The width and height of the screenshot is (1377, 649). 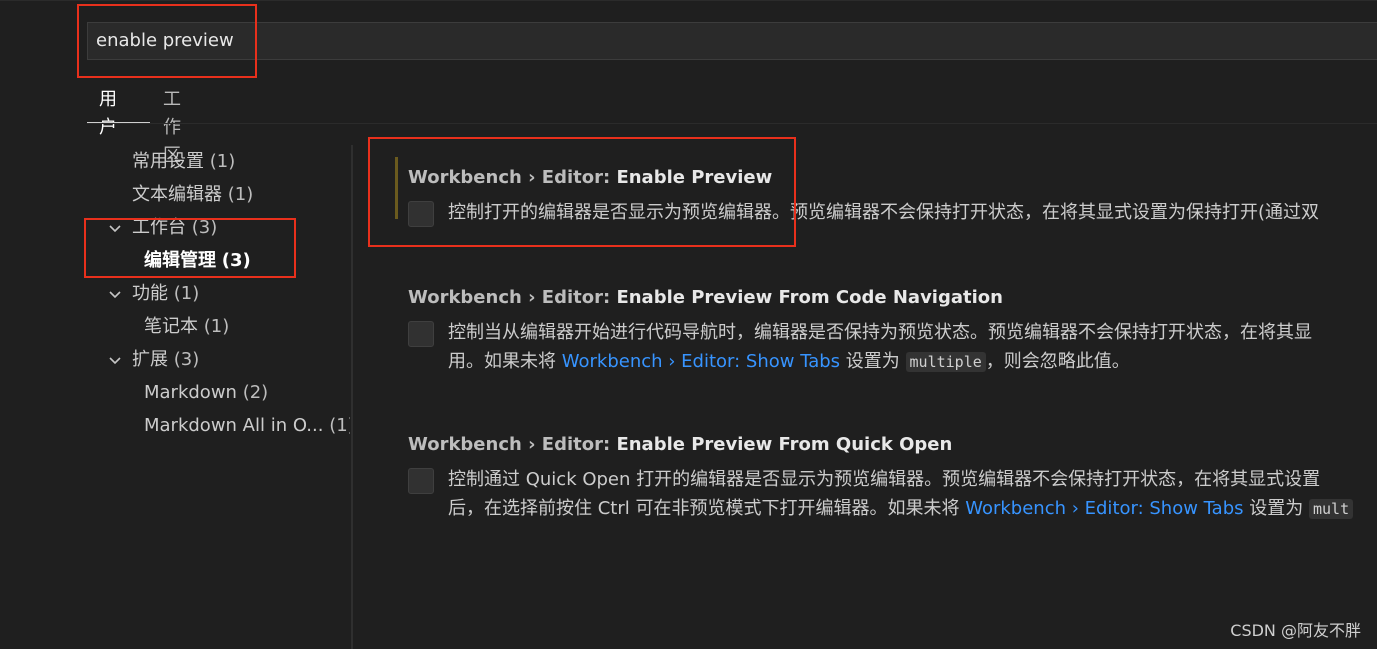 I want to click on toc-item-extensions: 扩展 (3), so click(x=152, y=360).